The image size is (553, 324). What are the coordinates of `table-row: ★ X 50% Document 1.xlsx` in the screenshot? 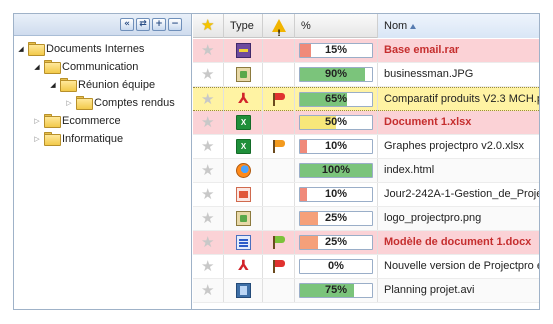 It's located at (366, 123).